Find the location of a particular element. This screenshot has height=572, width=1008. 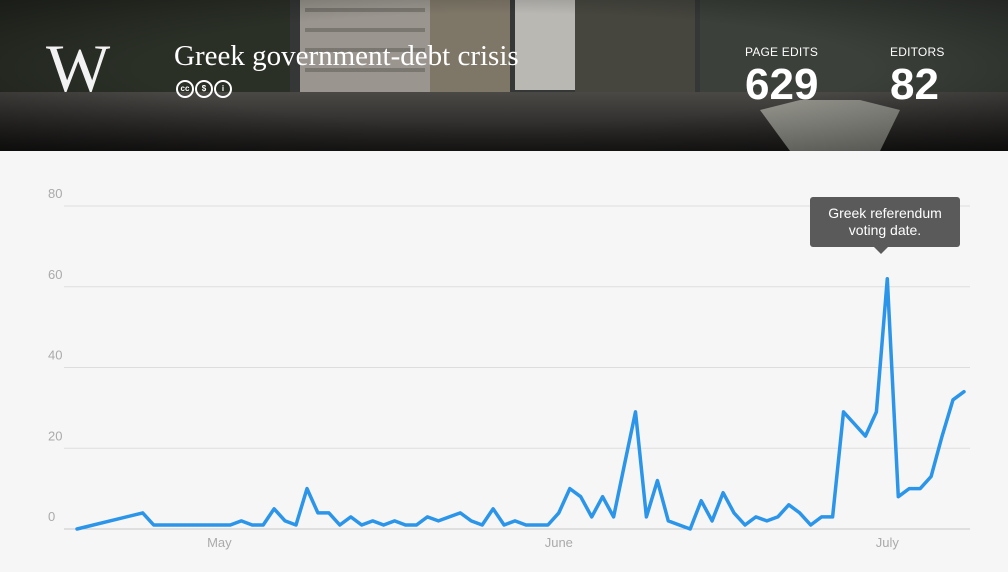

license-icons: cc $ i is located at coordinates (204, 89).